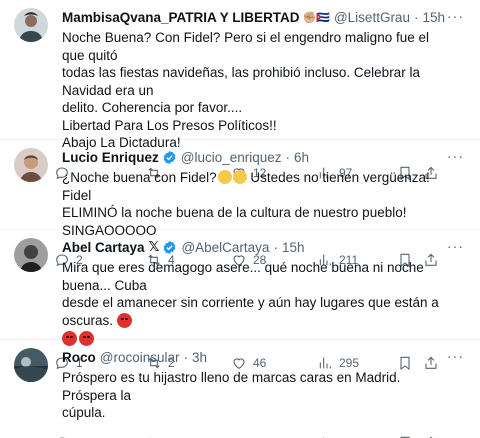 Image resolution: width=480 pixels, height=438 pixels. Describe the element at coordinates (260, 433) in the screenshot. I see `tweet-actions` at that location.